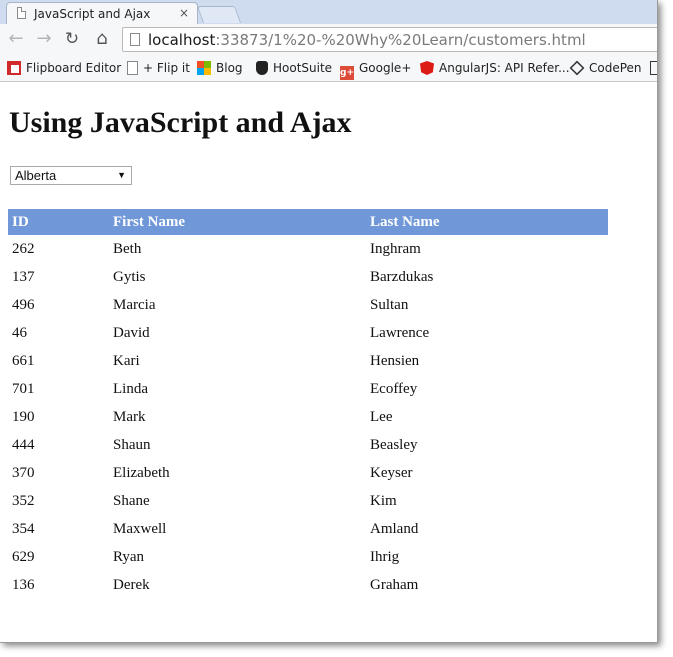 This screenshot has height=657, width=673. I want to click on bookmark-codepen: CodePen, so click(605, 68).